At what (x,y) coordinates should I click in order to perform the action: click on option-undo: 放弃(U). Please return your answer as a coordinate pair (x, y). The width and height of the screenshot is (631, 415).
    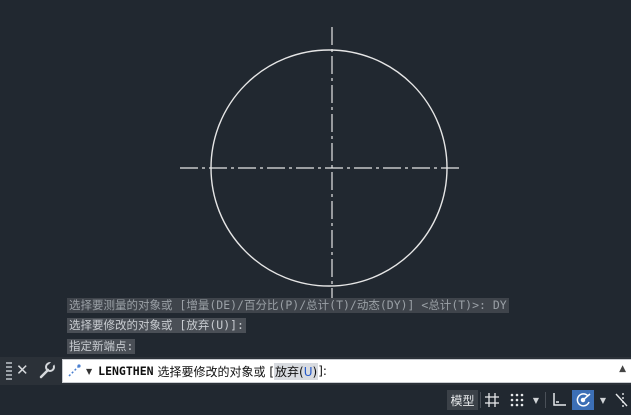
    Looking at the image, I should click on (296, 371).